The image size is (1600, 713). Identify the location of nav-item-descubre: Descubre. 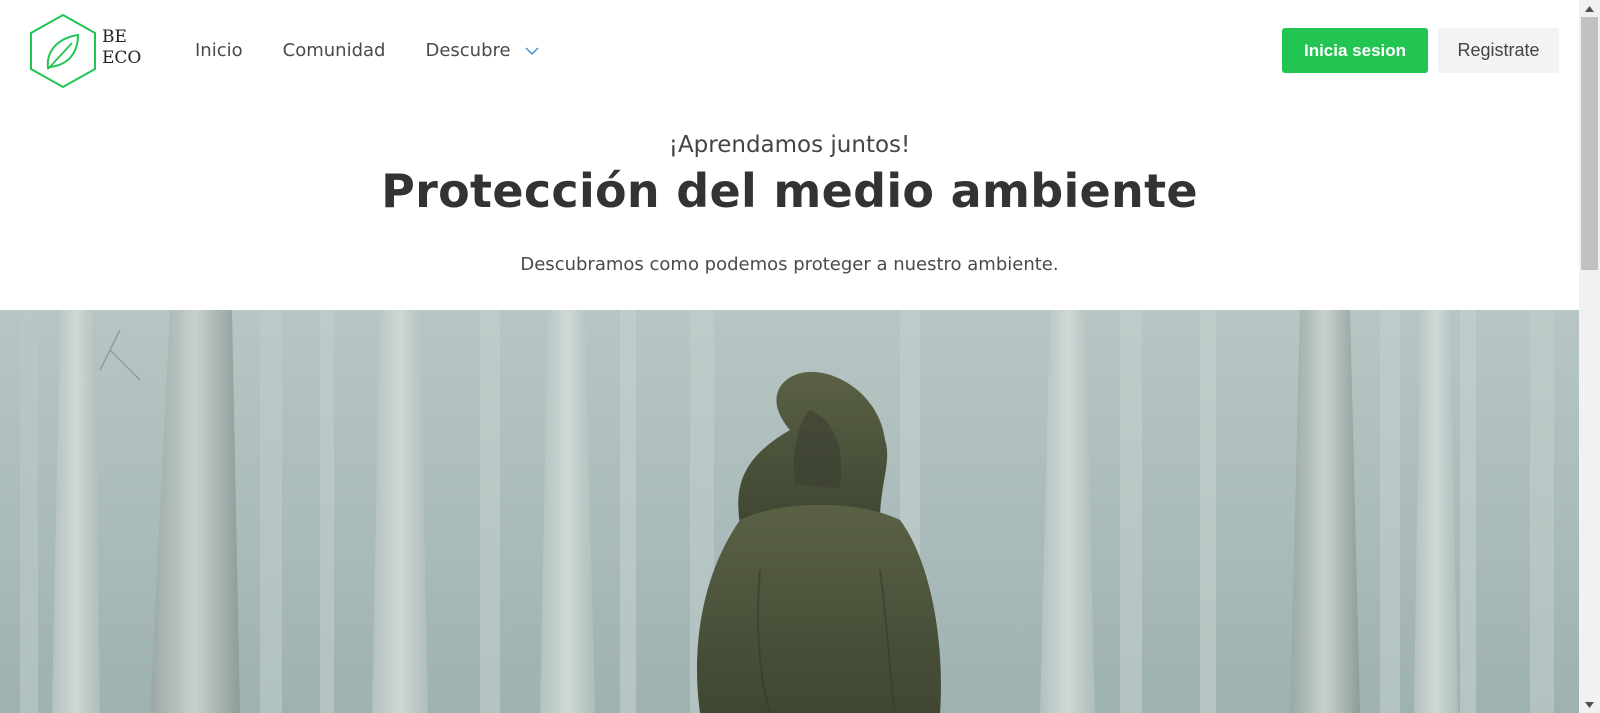
(482, 51).